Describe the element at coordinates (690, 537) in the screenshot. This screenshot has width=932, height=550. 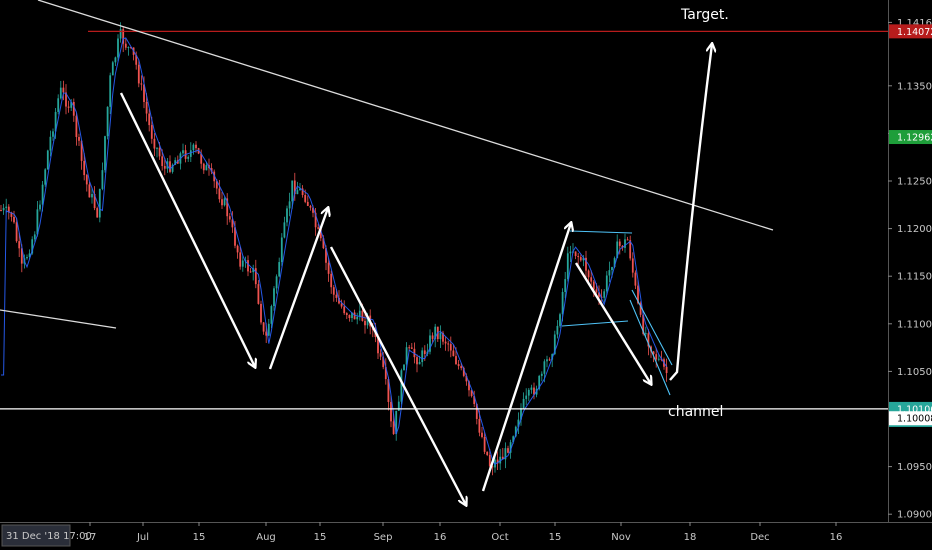
I see `time-tick-label: 18` at that location.